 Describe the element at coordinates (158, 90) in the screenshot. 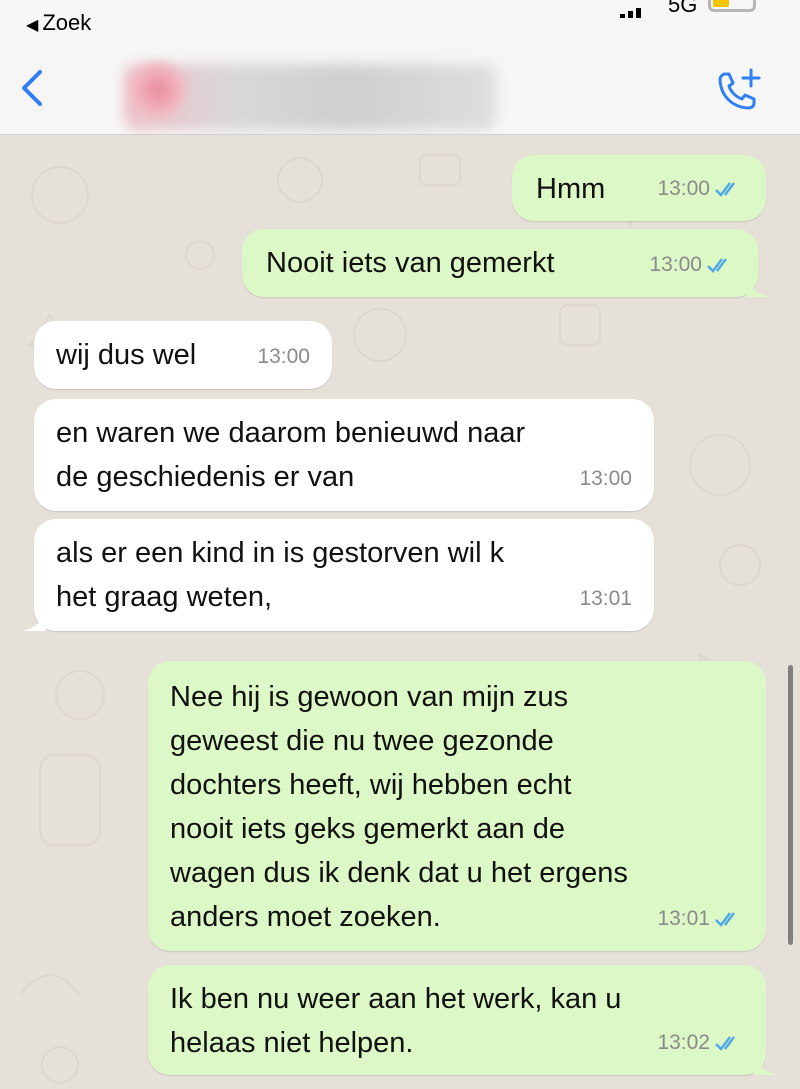

I see `contact-avatar` at that location.